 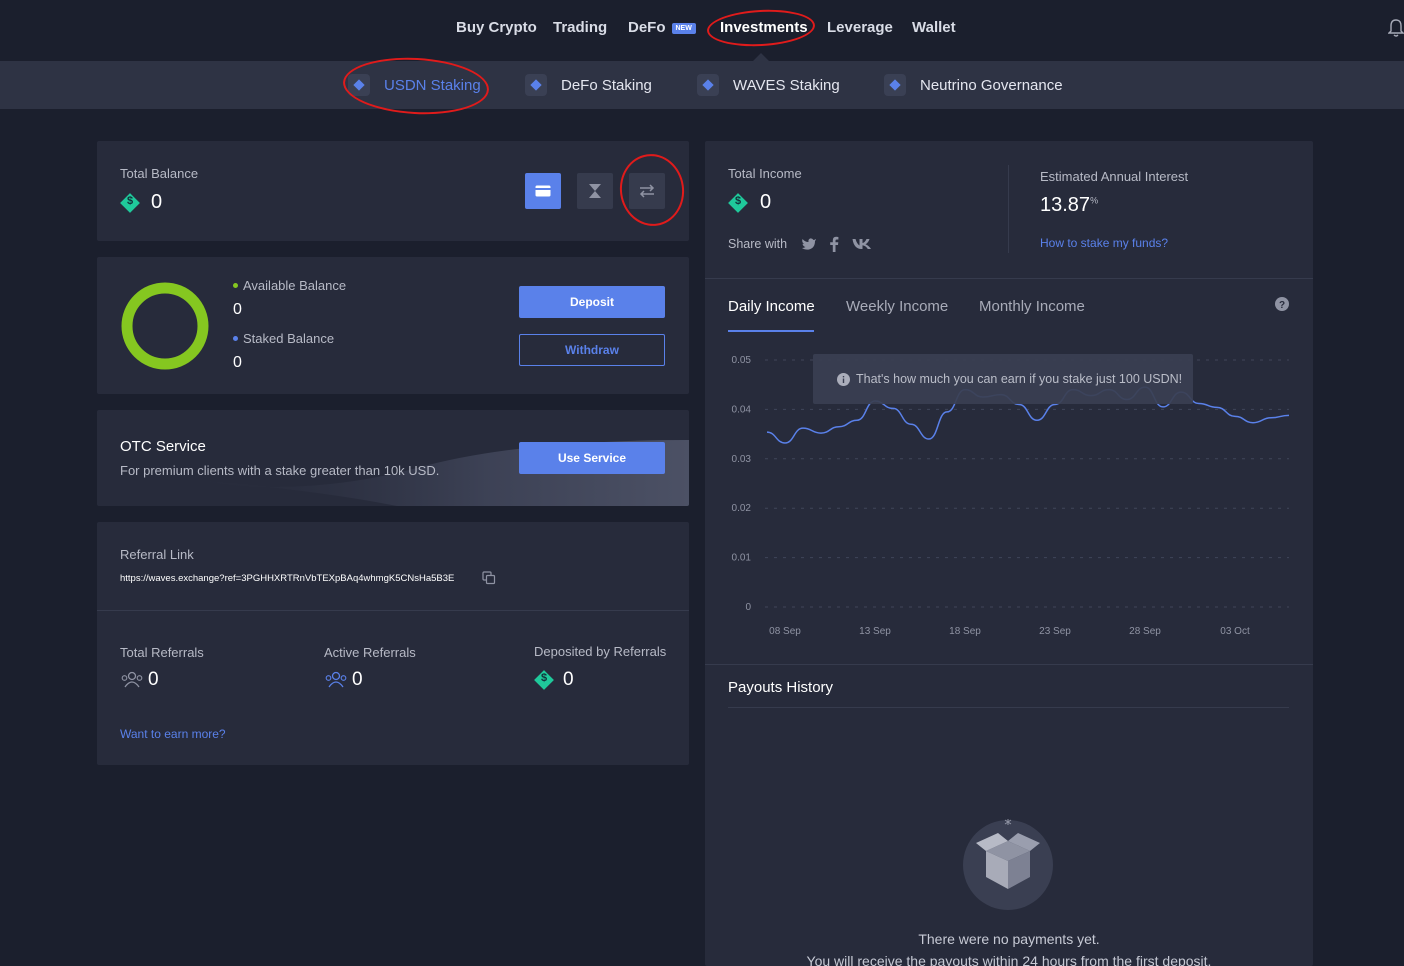 I want to click on total-income-label: Total Income, so click(x=765, y=173).